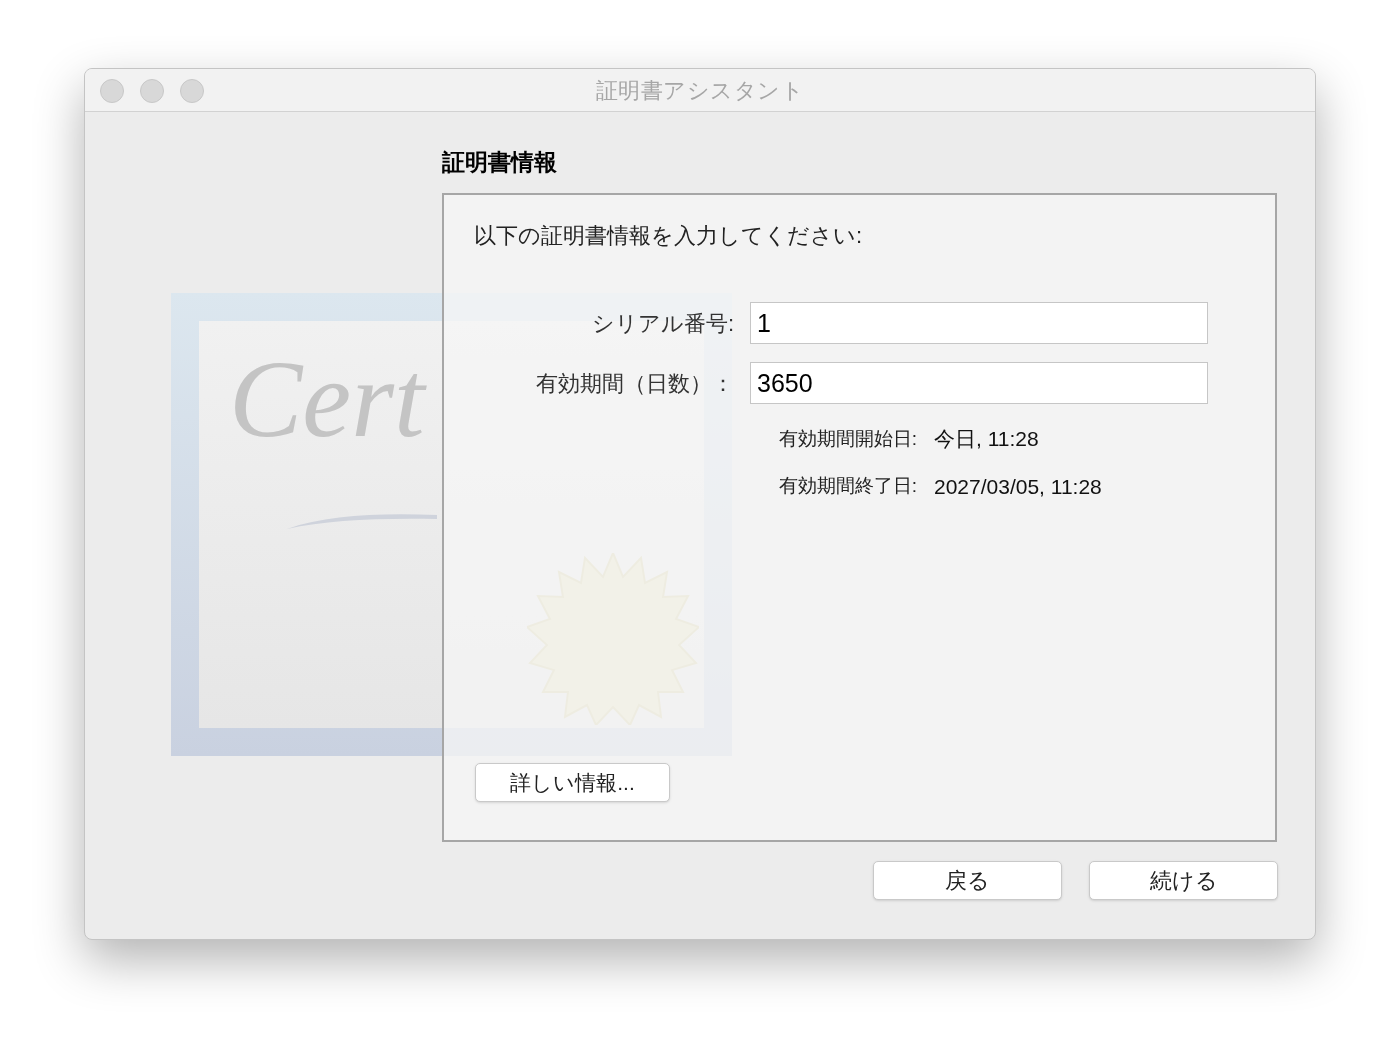 This screenshot has width=1400, height=1040. Describe the element at coordinates (967, 880) in the screenshot. I see `dialog-button: 戻る` at that location.